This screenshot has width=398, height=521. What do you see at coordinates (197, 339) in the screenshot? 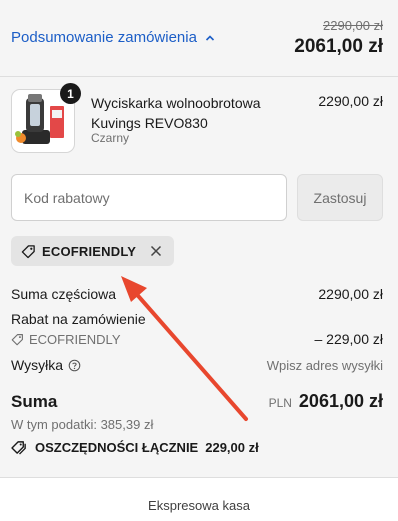
I see `order-discount-detail-row: ECOFRIENDLY – 229,00 zł` at bounding box center [197, 339].